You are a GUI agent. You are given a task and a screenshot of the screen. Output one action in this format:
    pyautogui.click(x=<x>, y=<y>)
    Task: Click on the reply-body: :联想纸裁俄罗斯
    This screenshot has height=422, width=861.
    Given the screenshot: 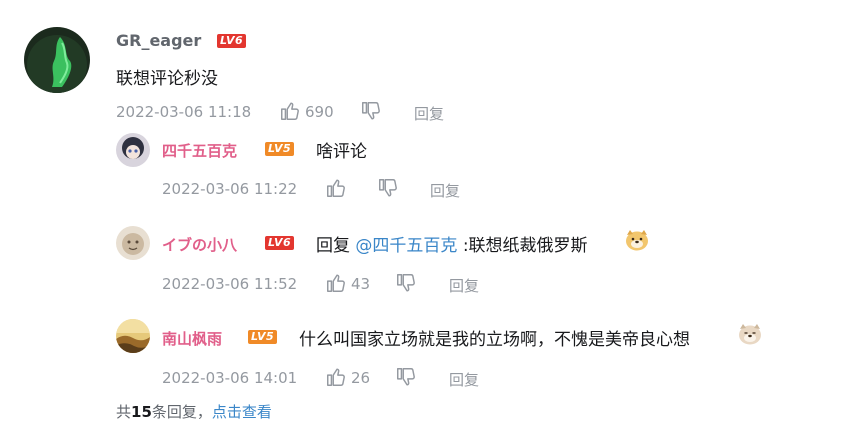 What is the action you would take?
    pyautogui.click(x=525, y=246)
    